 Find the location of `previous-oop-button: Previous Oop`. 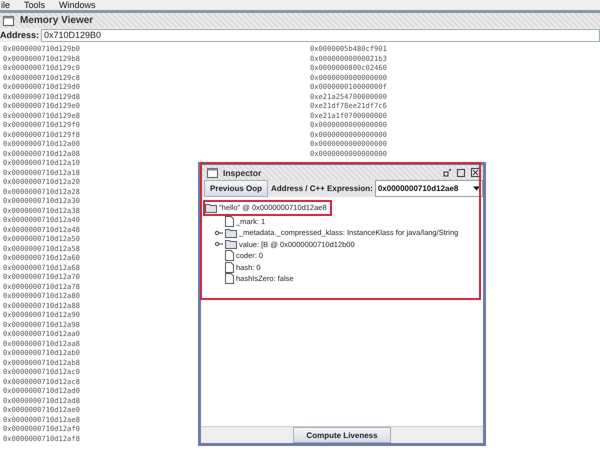

previous-oop-button: Previous Oop is located at coordinates (236, 188).